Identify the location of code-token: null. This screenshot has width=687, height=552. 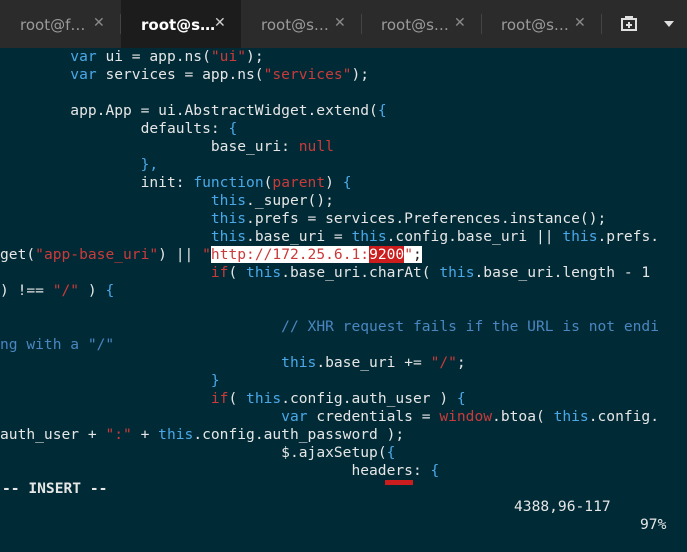
(316, 146).